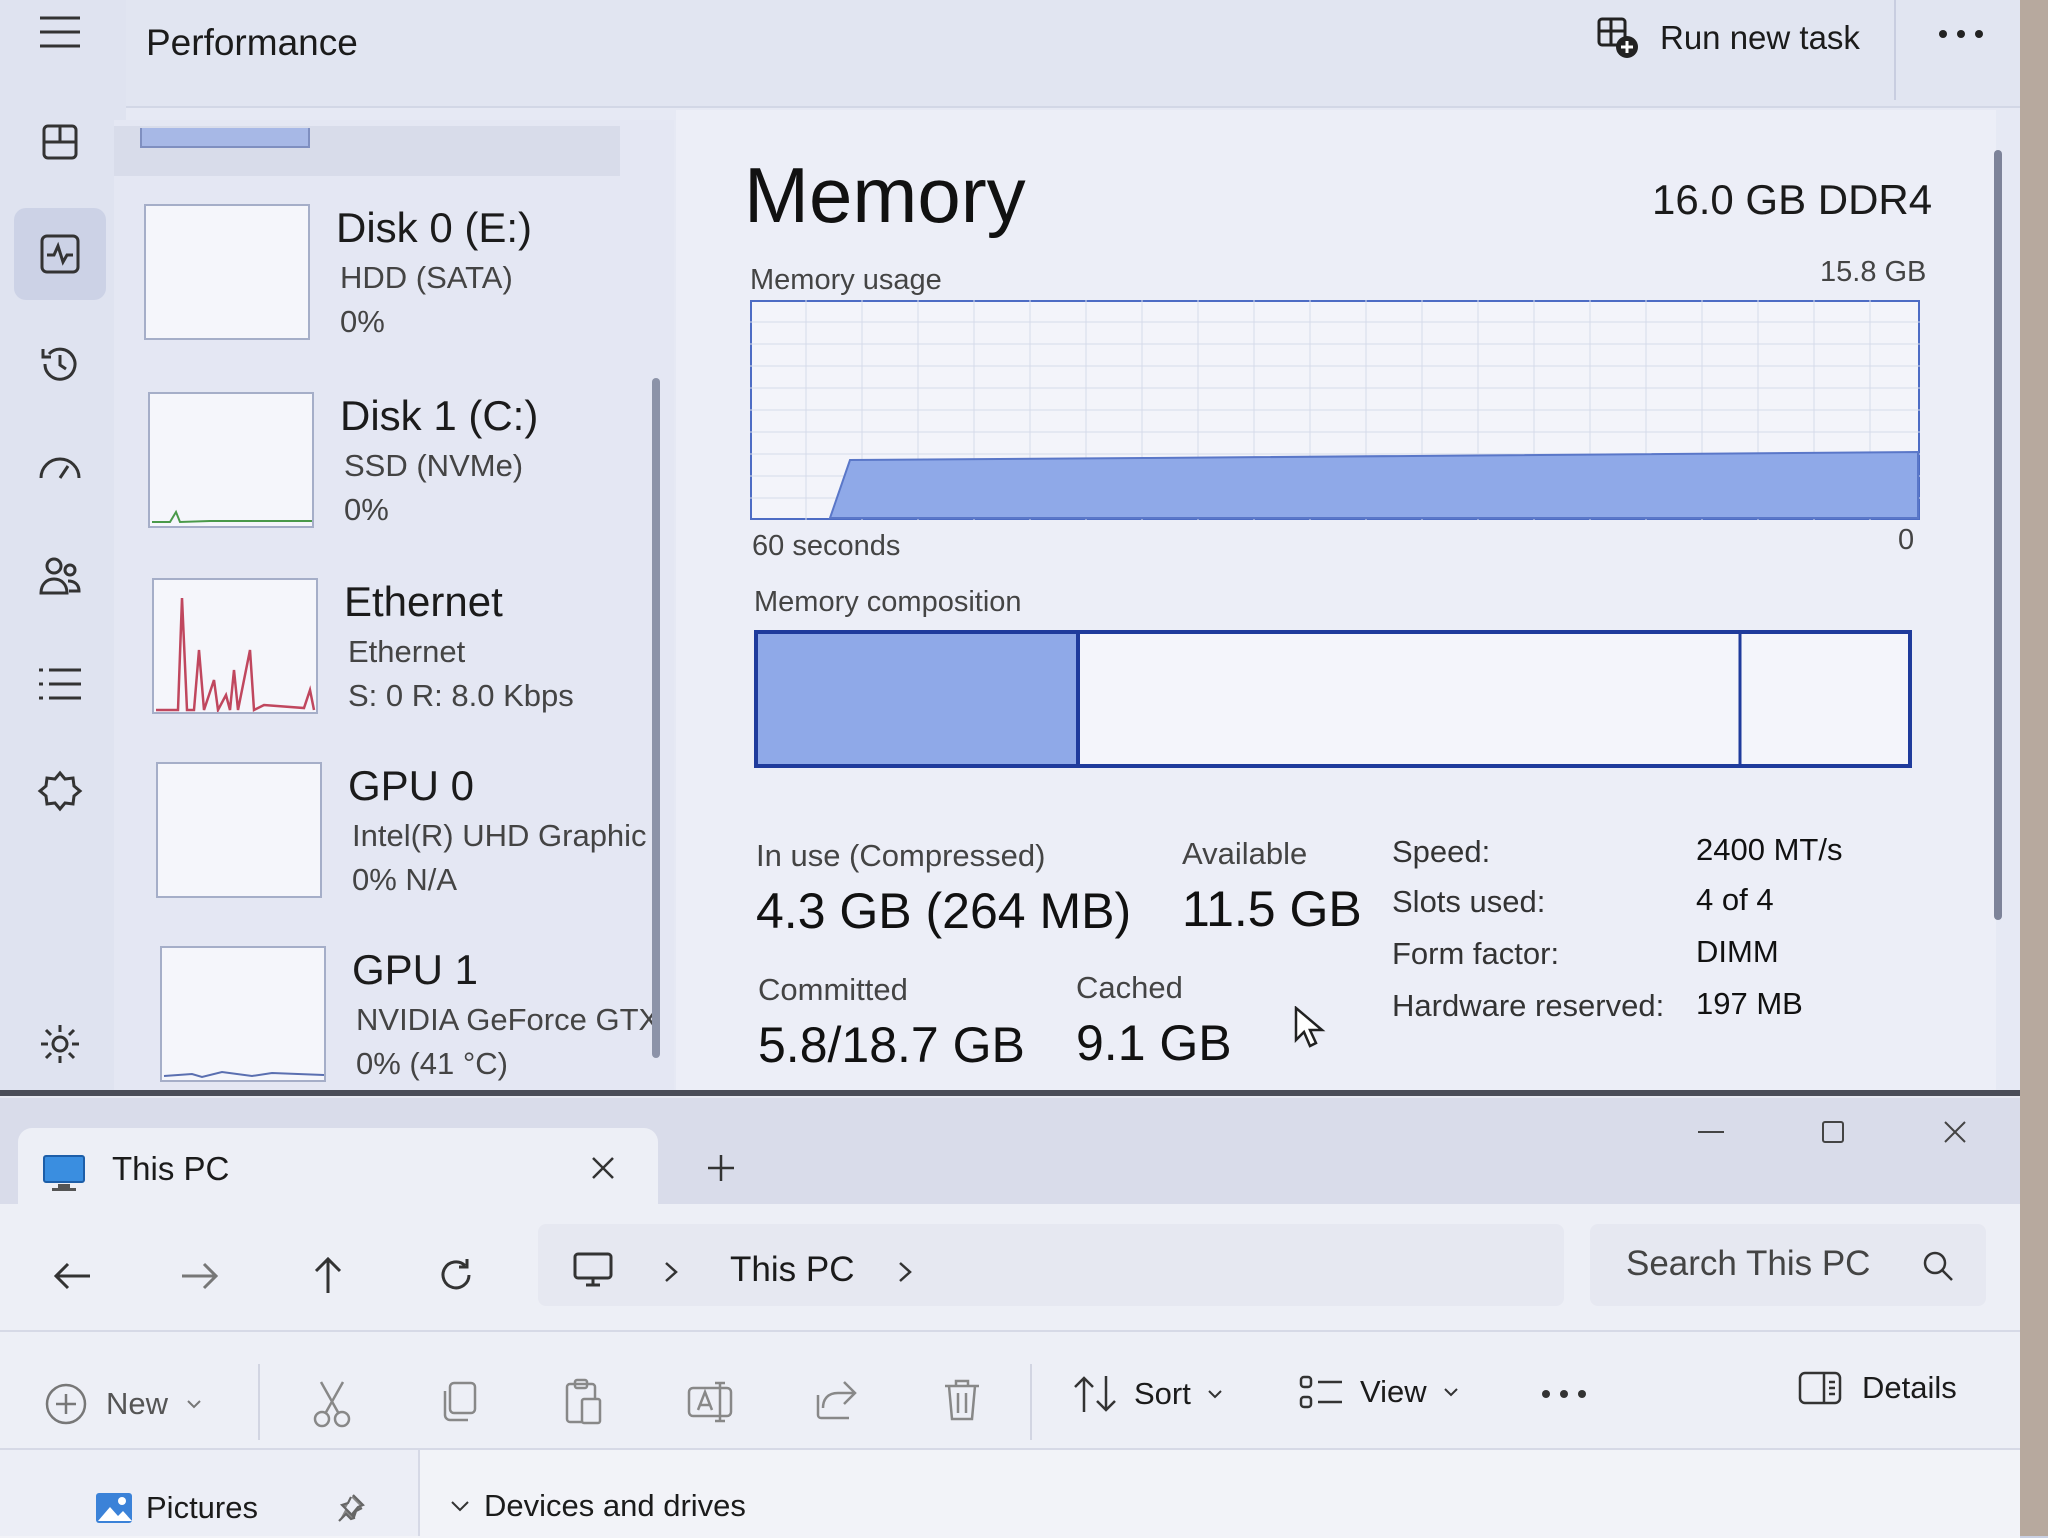  Describe the element at coordinates (721, 1168) in the screenshot. I see `new-tab-icon` at that location.